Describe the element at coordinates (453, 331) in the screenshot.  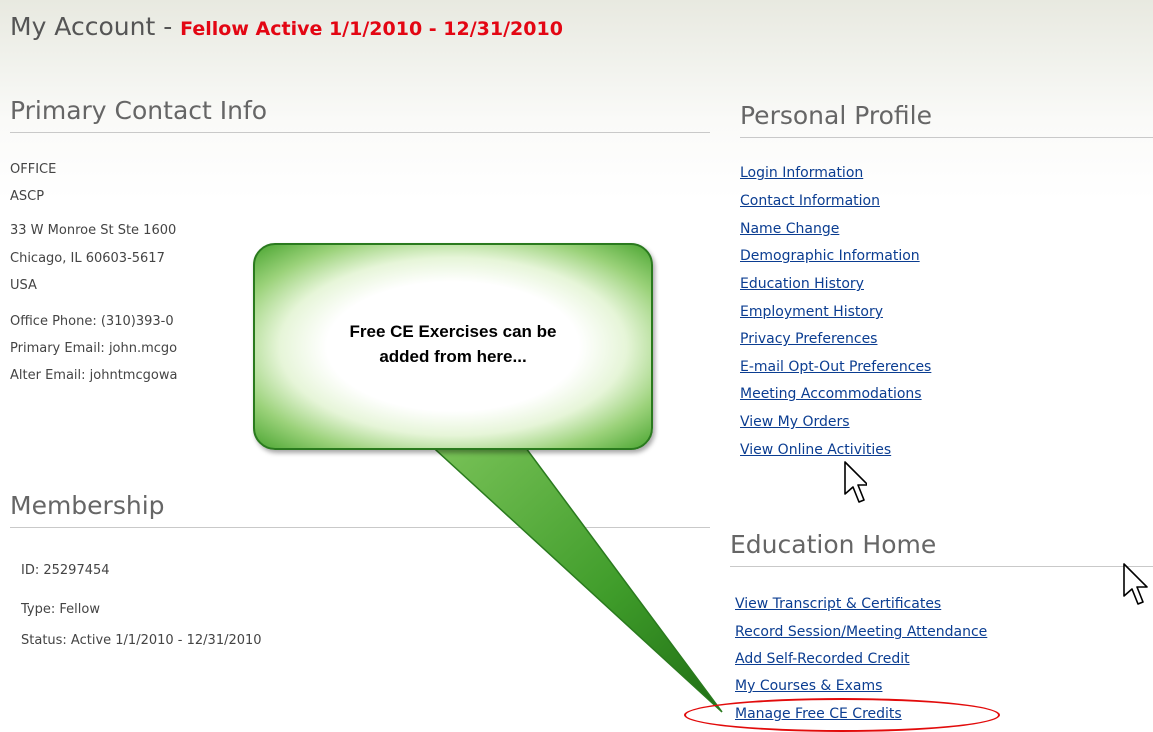
I see `callout-line-1: Free CE Exercises can be` at that location.